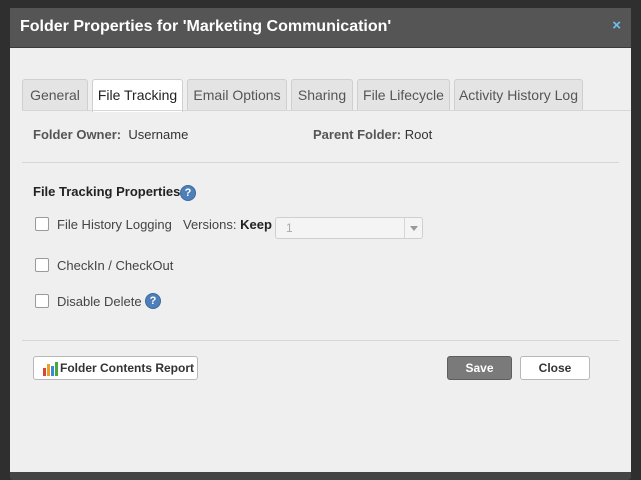  Describe the element at coordinates (418, 134) in the screenshot. I see `parent-folder-value: Root` at that location.